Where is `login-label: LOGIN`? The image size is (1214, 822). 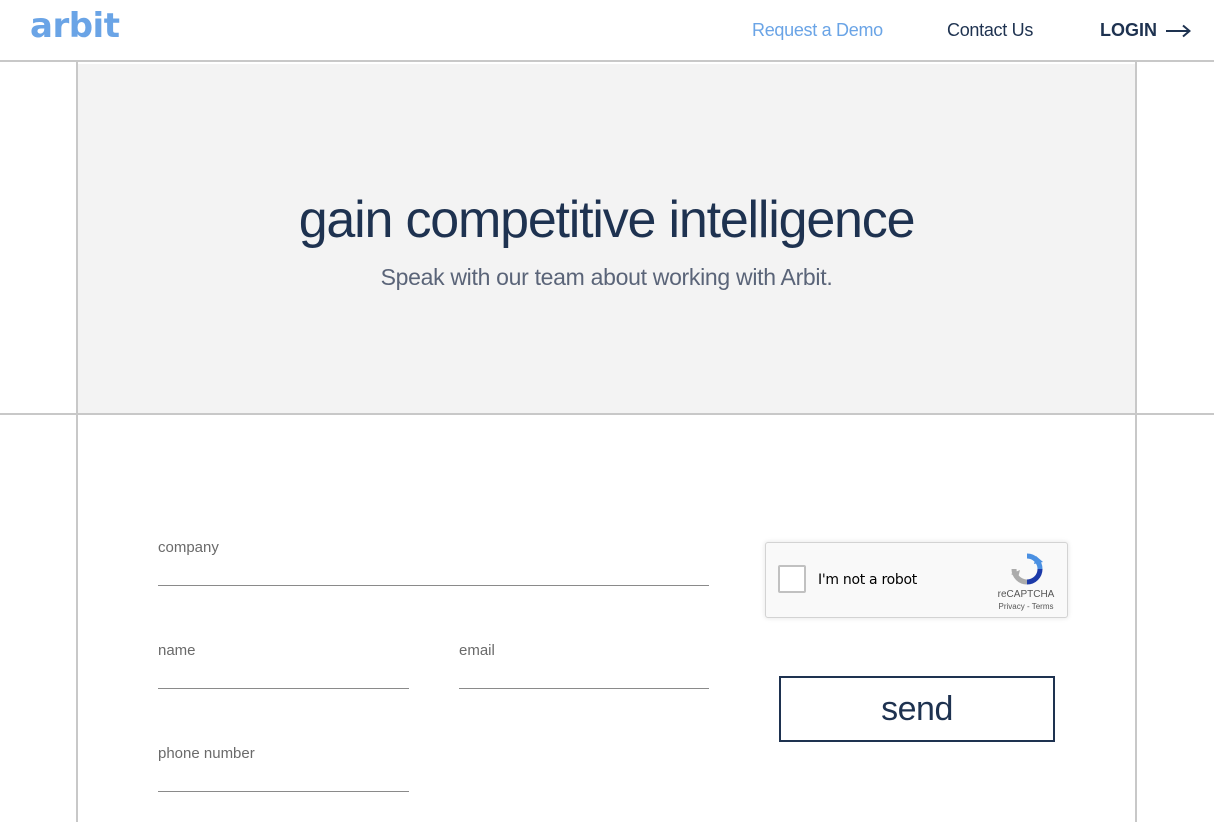
login-label: LOGIN is located at coordinates (1128, 30).